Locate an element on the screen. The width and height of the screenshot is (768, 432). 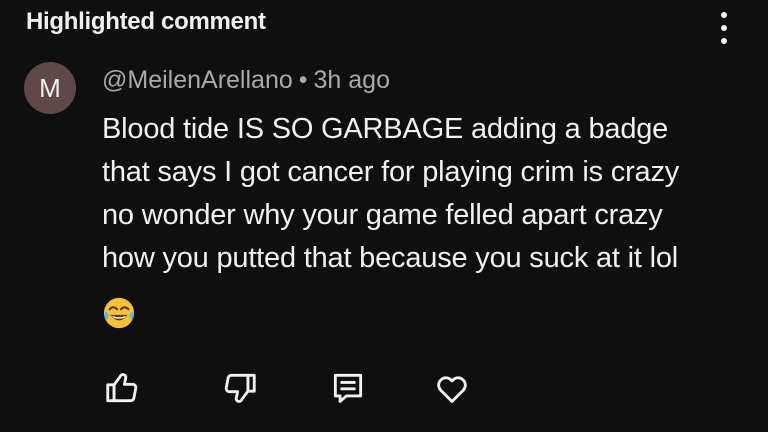
more-options-button is located at coordinates (724, 28).